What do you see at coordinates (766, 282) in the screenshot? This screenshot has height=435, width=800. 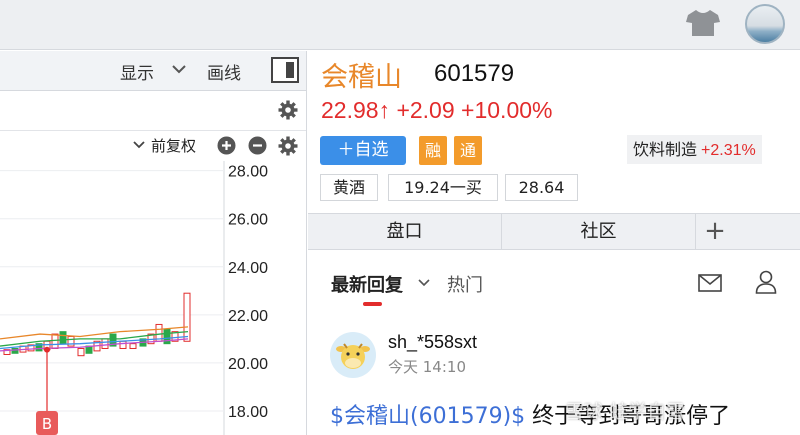 I see `user-icon` at bounding box center [766, 282].